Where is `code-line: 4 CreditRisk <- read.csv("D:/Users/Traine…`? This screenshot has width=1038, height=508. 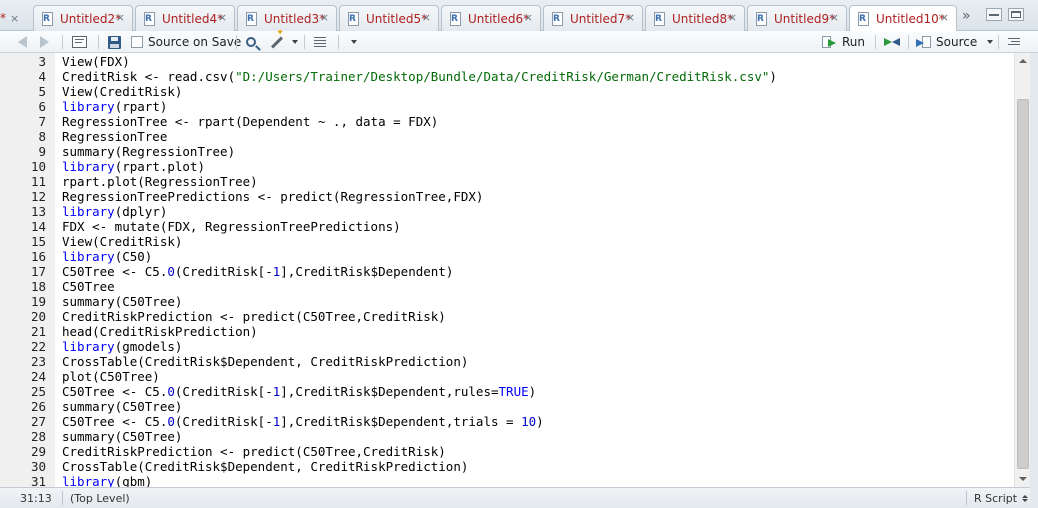
code-line: 4 CreditRisk <- read.csv("D:/Users/Traine… is located at coordinates (507, 76).